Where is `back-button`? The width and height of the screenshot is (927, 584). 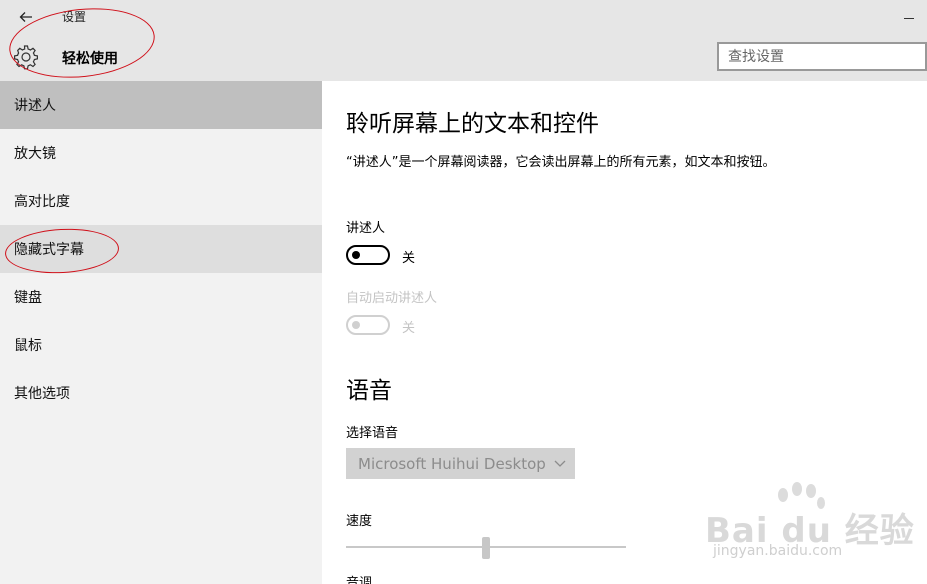 back-button is located at coordinates (26, 17).